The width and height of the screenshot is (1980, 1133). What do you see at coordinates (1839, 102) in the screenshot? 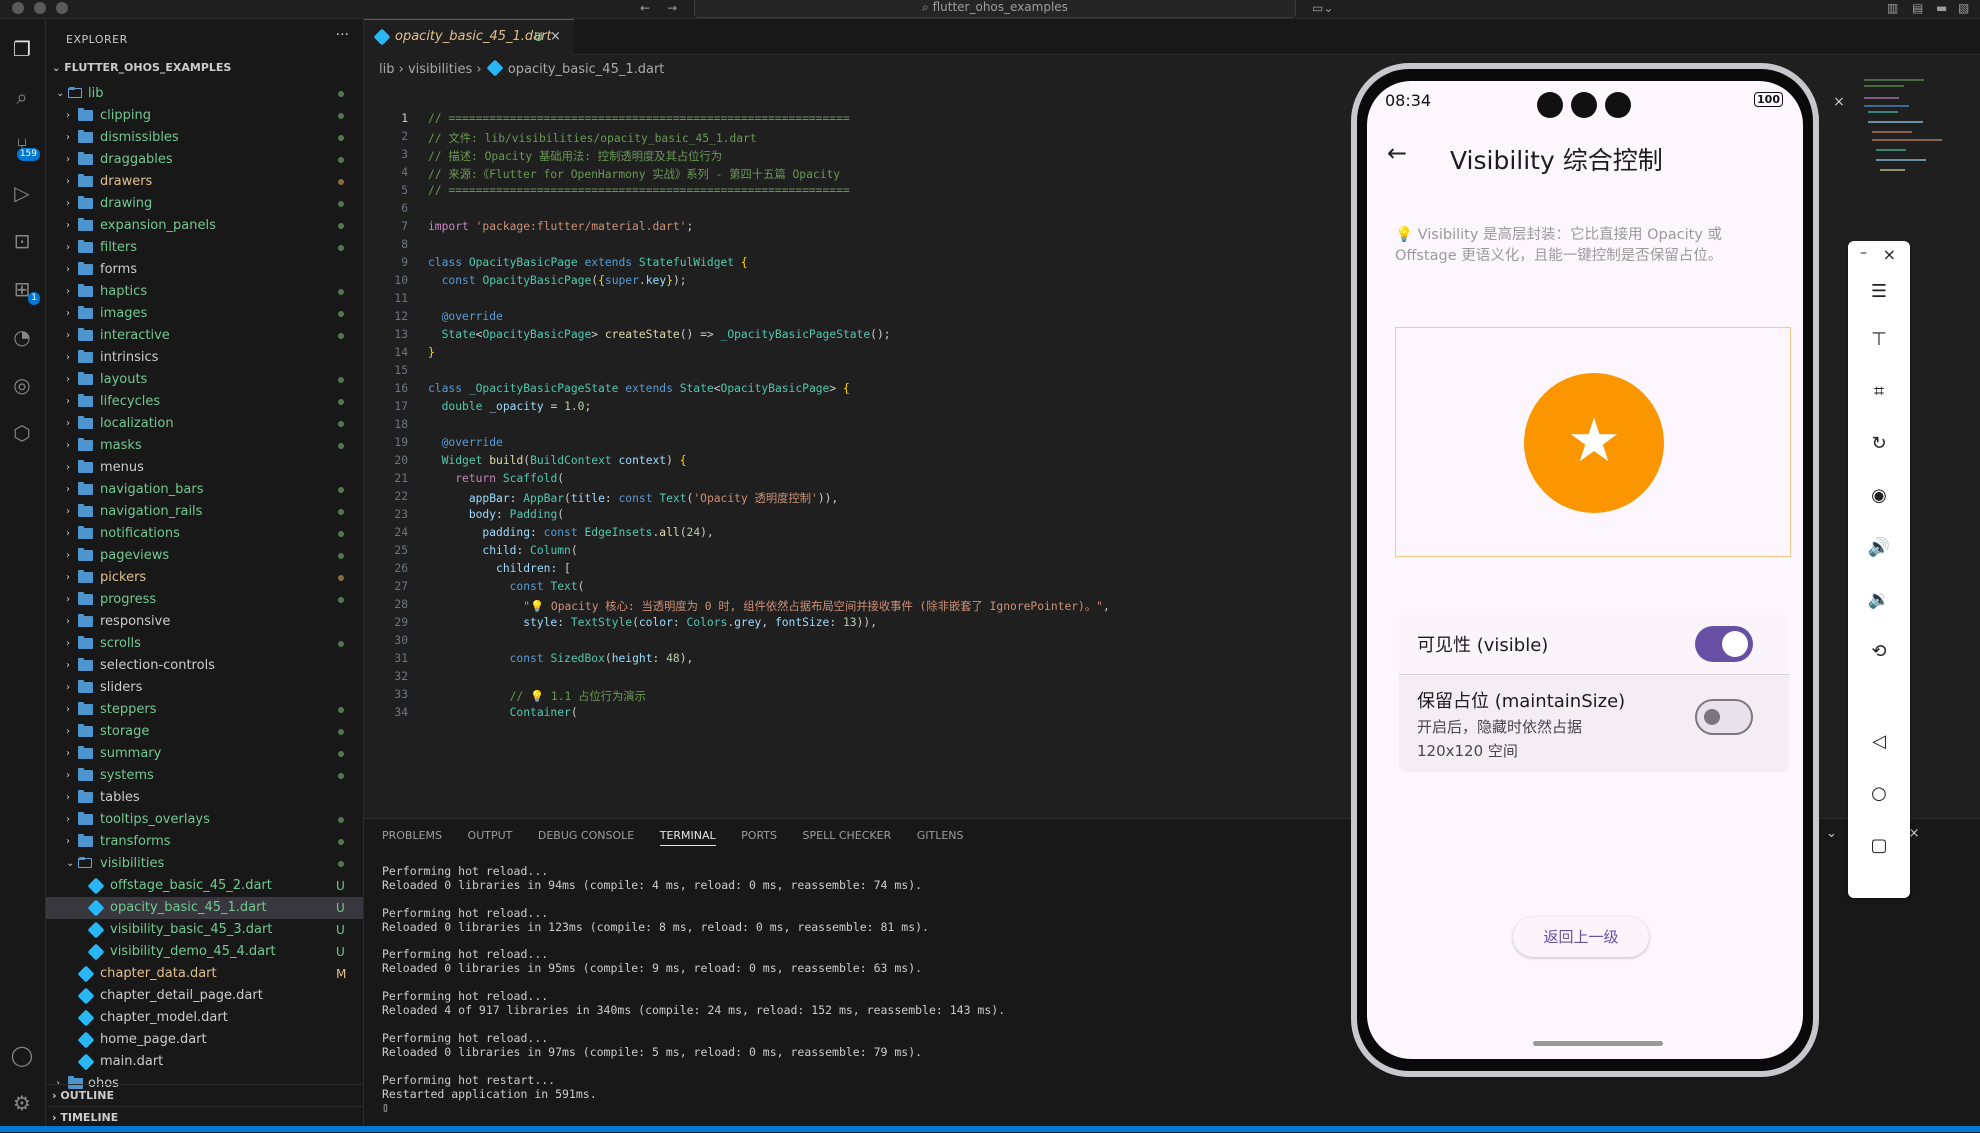
I see `close-emulator-icon: ×` at bounding box center [1839, 102].